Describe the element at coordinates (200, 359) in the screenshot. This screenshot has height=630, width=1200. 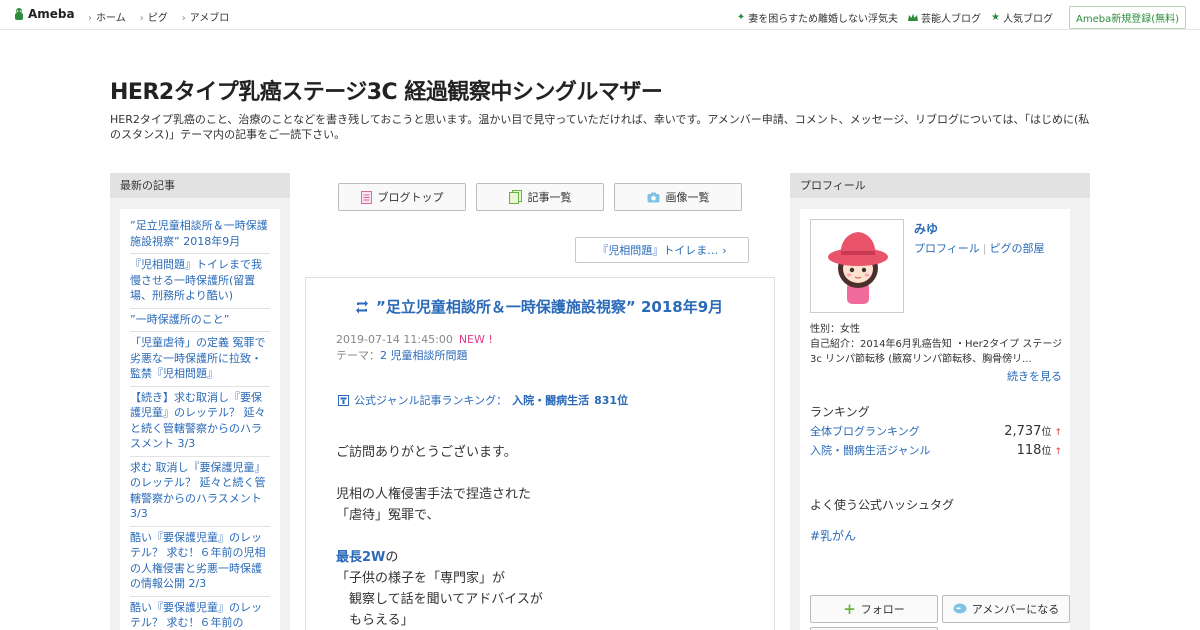
I see `recent-article-item: 「児童虐待」の定義 冤罪で劣悪な一時保護所に拉致・監禁『児相問題』` at that location.